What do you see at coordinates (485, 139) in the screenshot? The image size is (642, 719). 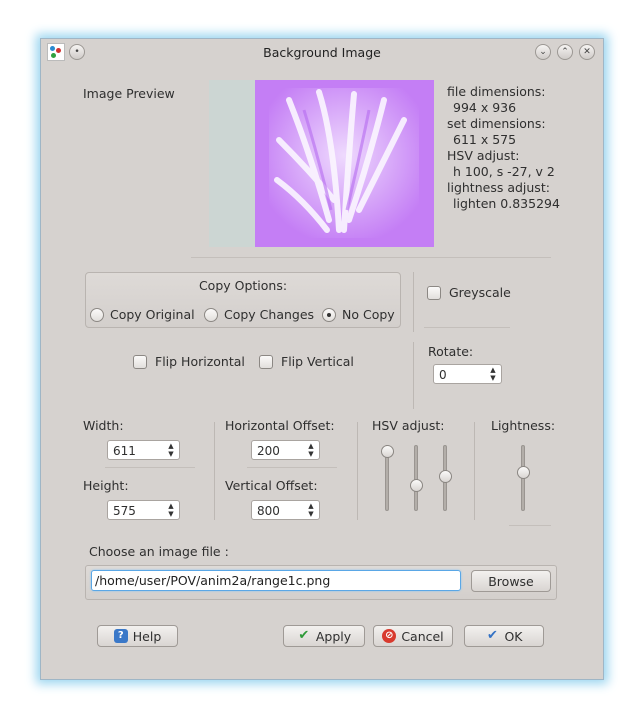 I see `info-line: 611 x 575` at bounding box center [485, 139].